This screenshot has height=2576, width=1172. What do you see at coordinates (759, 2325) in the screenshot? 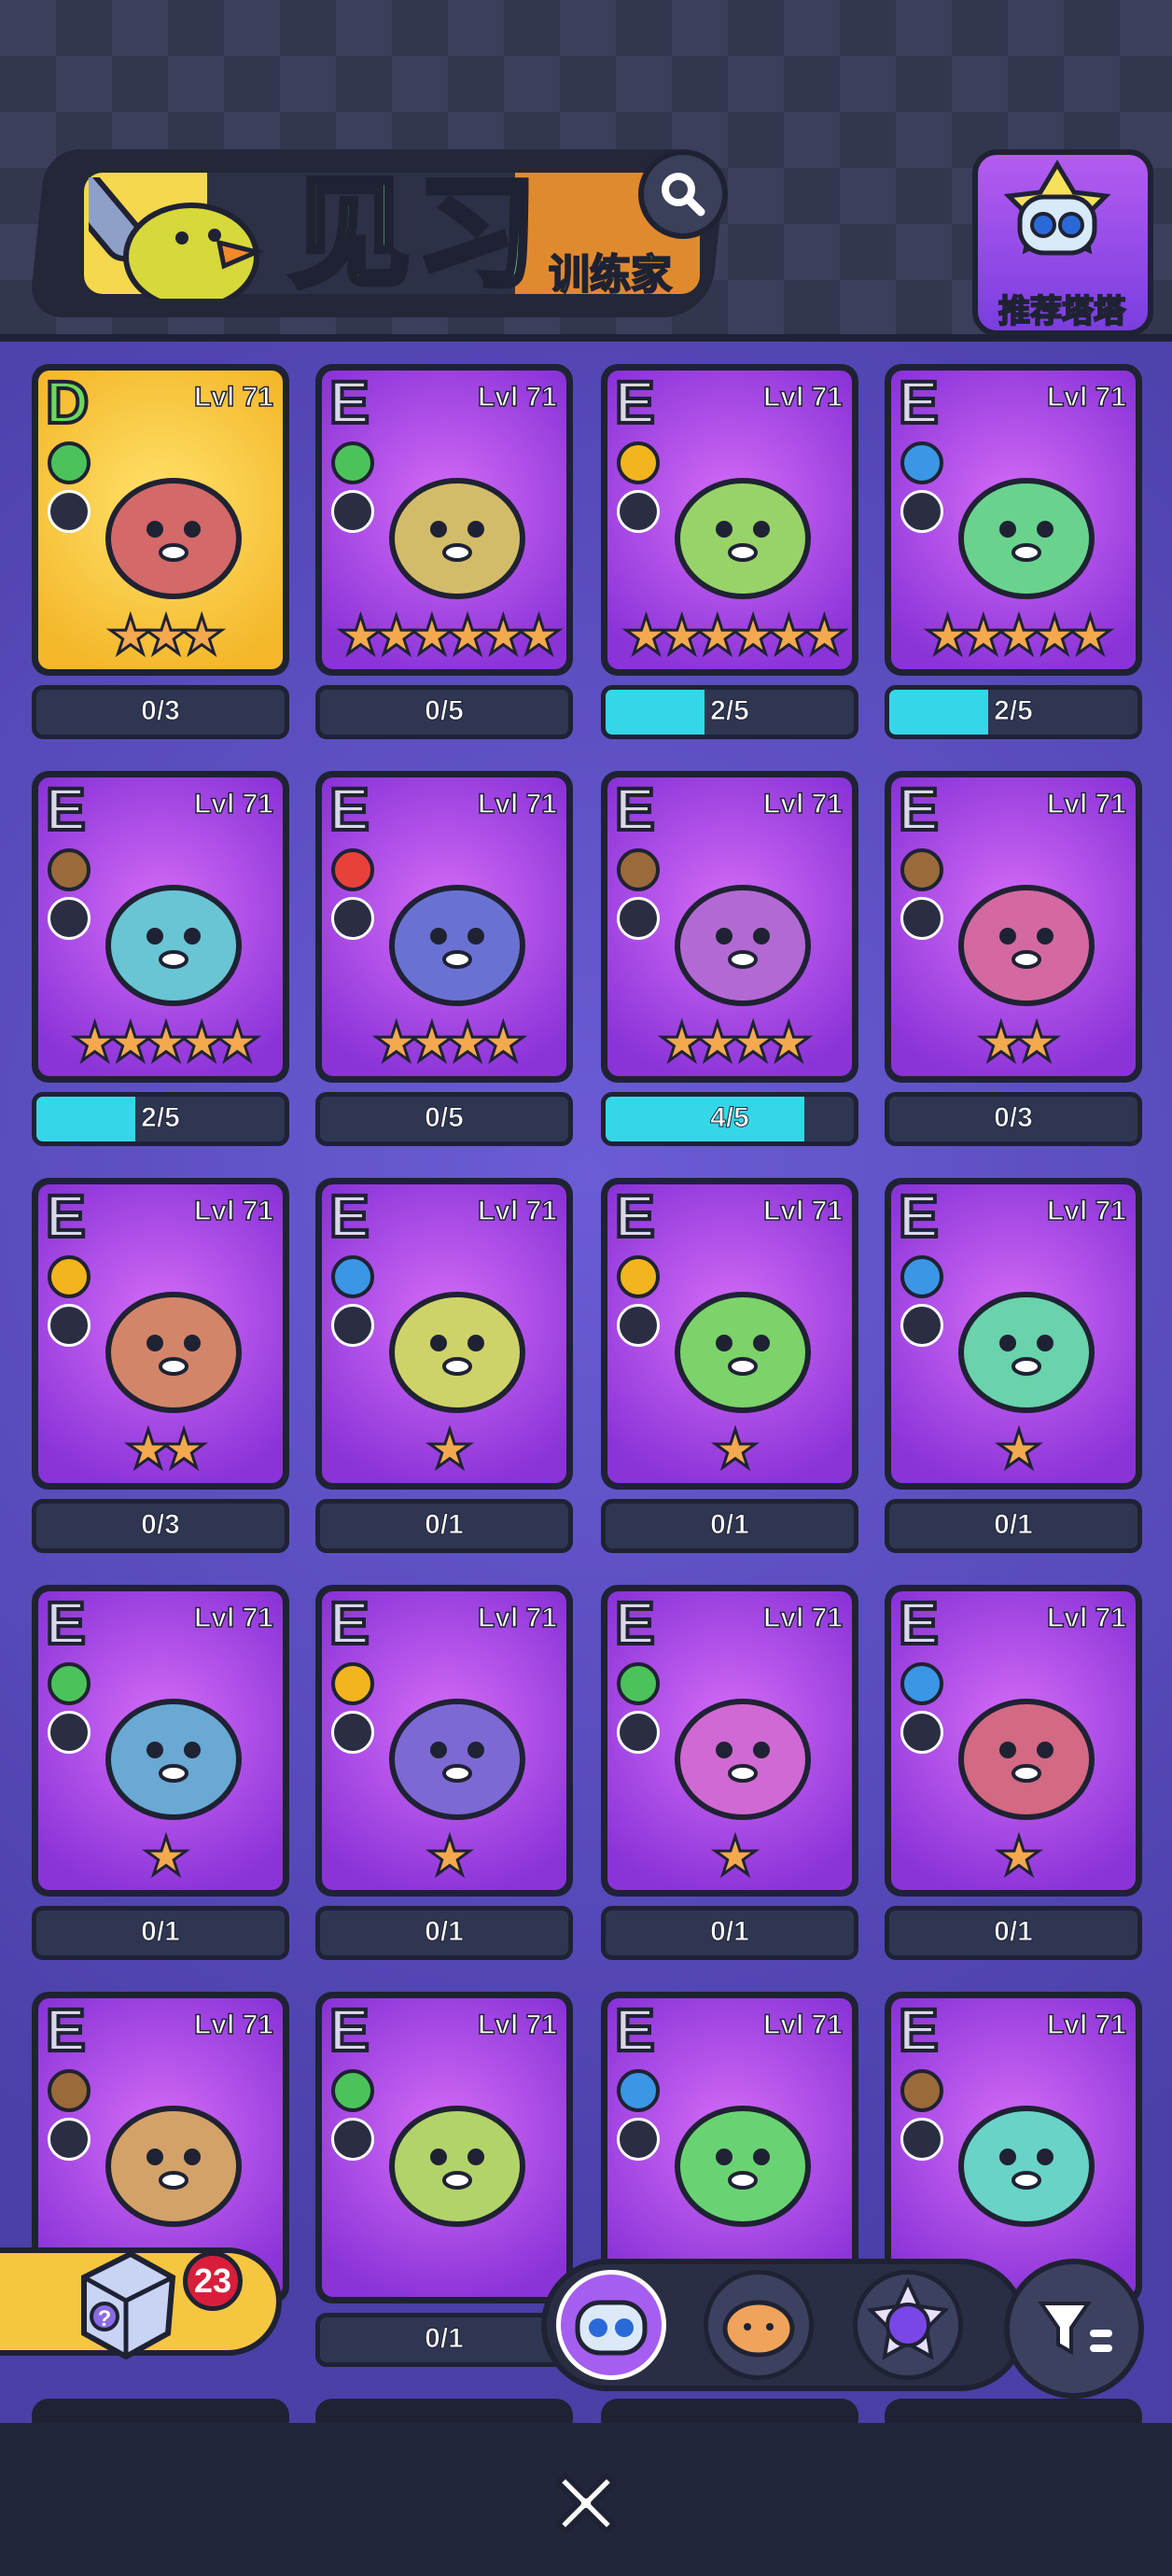
I see `tab-hamster` at bounding box center [759, 2325].